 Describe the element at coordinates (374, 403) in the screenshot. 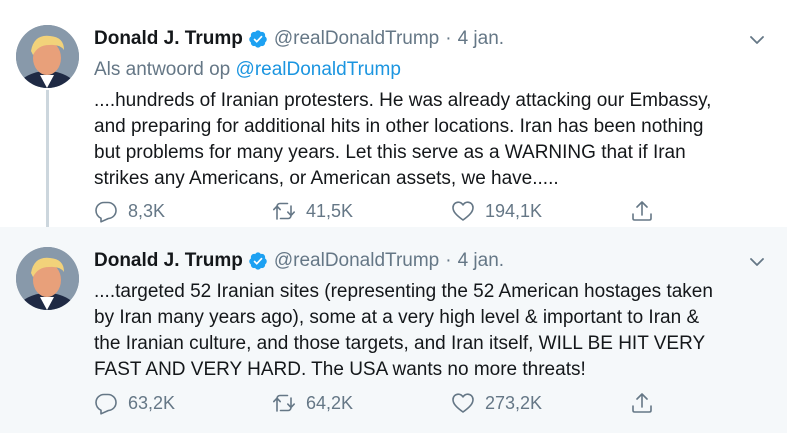

I see `tweet-actions: 63,2K 64,2K 273,2K` at that location.